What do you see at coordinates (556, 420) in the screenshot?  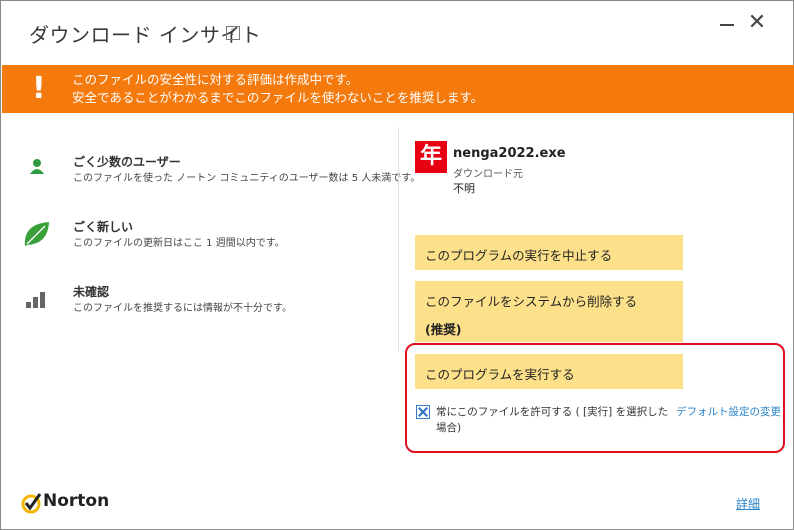 I see `allow-always-label: 常にこのファイルを許可する ( [実行] を選択した場合)` at bounding box center [556, 420].